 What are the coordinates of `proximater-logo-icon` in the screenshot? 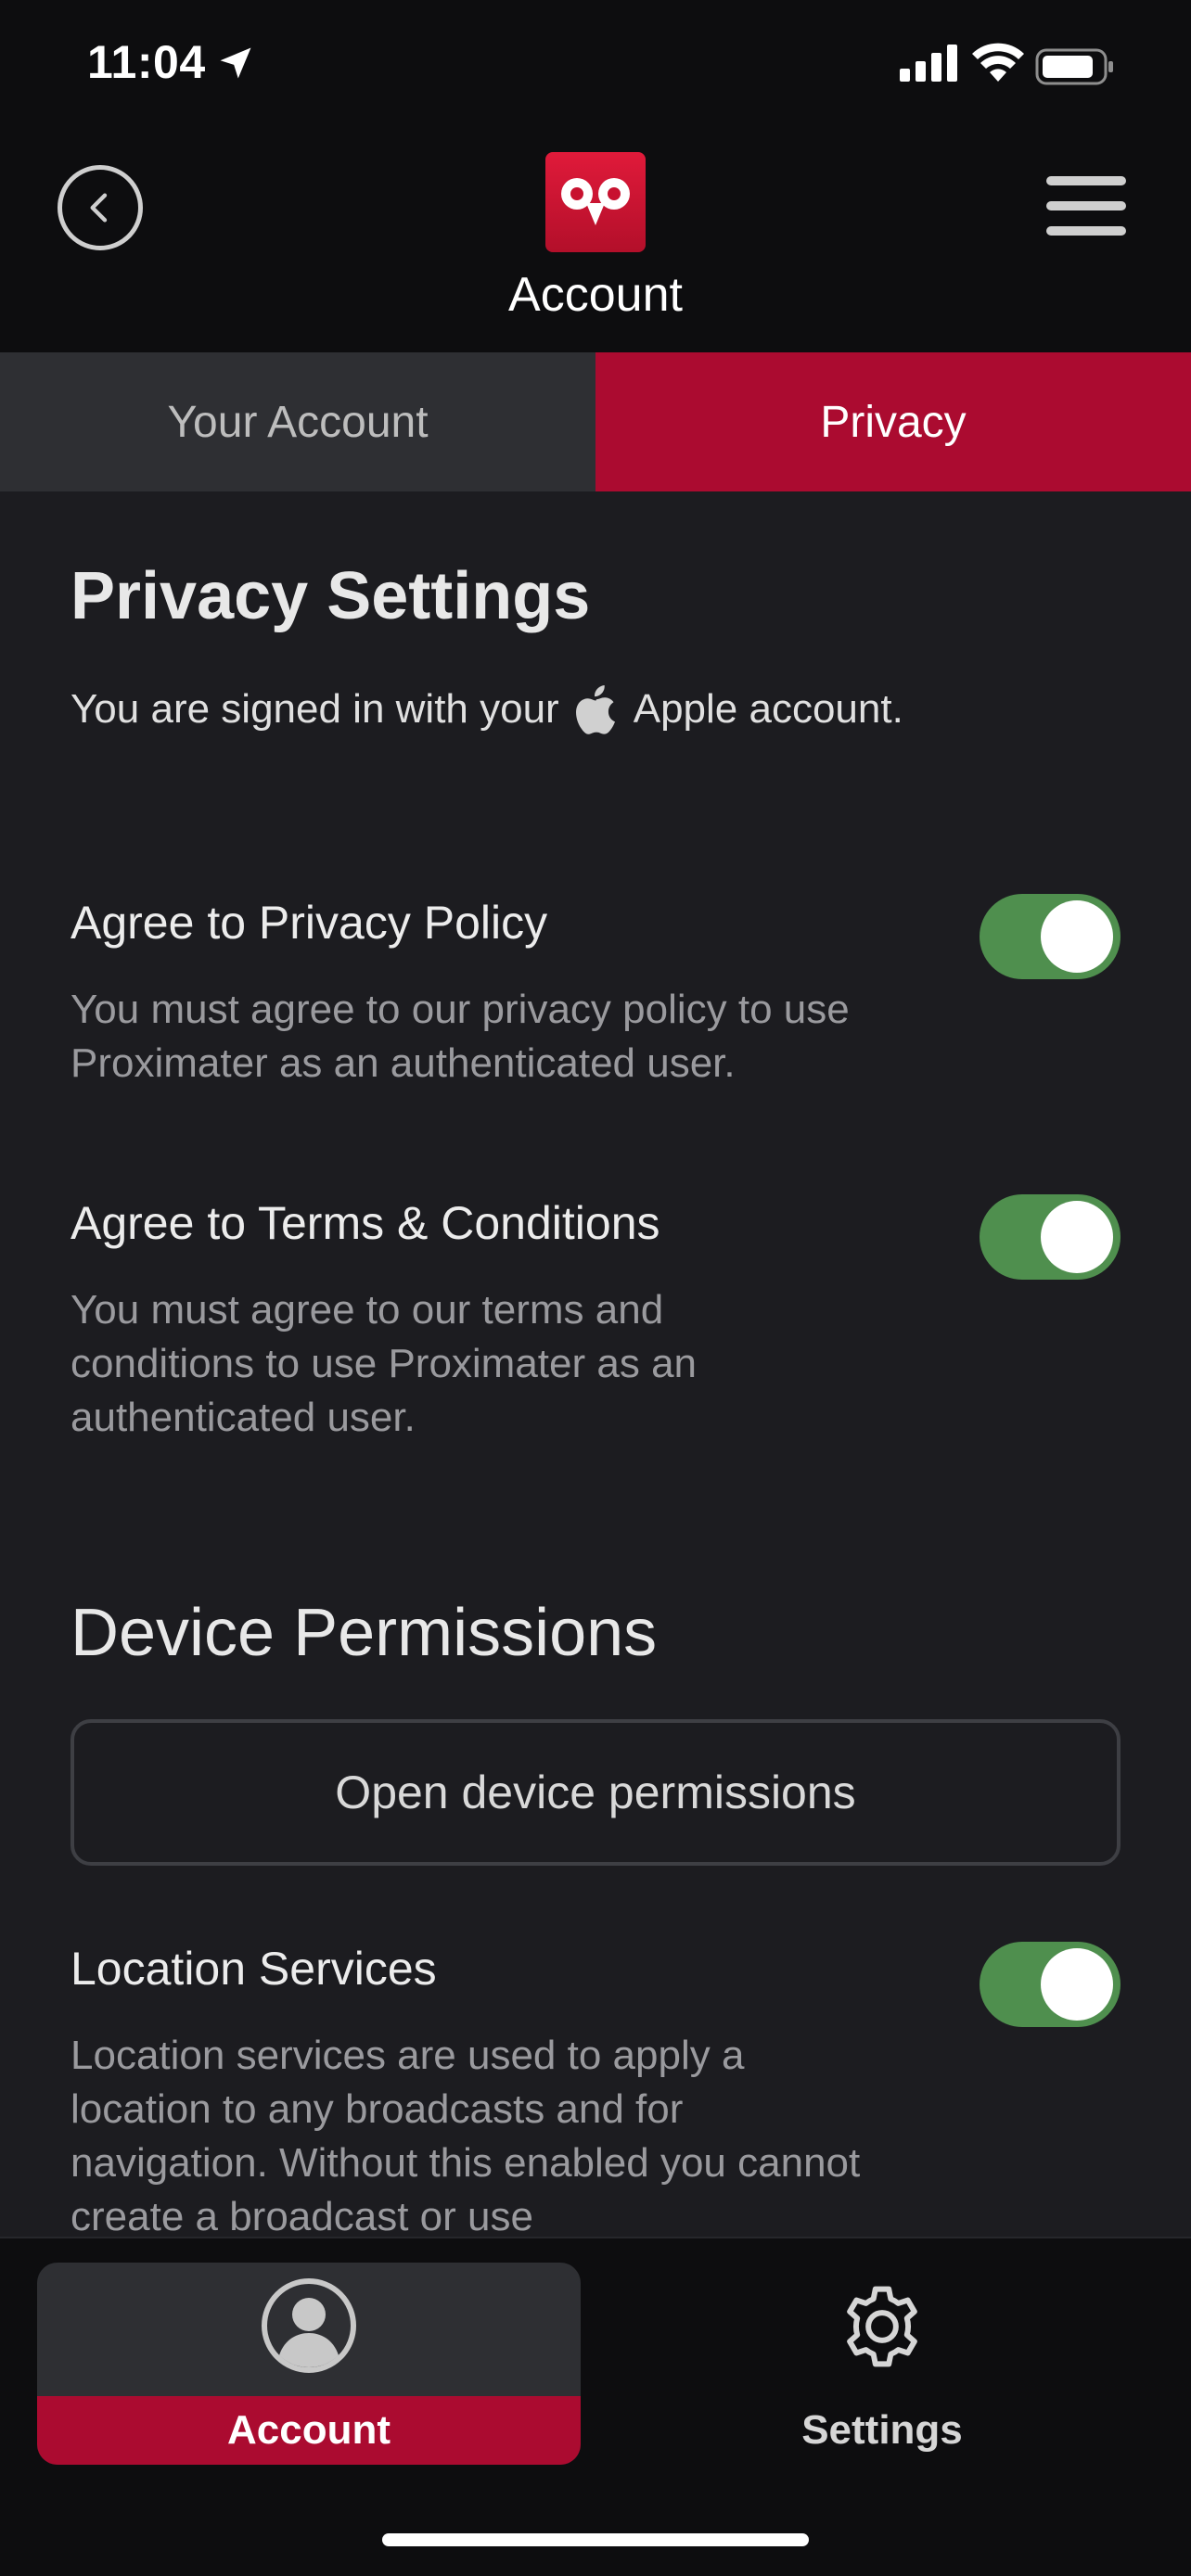 It's located at (595, 201).